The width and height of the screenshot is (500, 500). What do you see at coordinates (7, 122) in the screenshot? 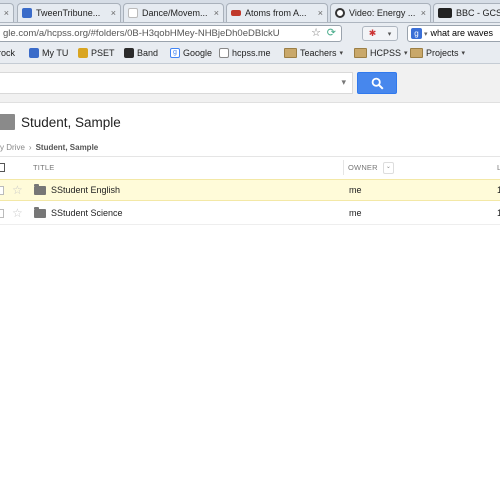
I see `shared-folder-icon` at bounding box center [7, 122].